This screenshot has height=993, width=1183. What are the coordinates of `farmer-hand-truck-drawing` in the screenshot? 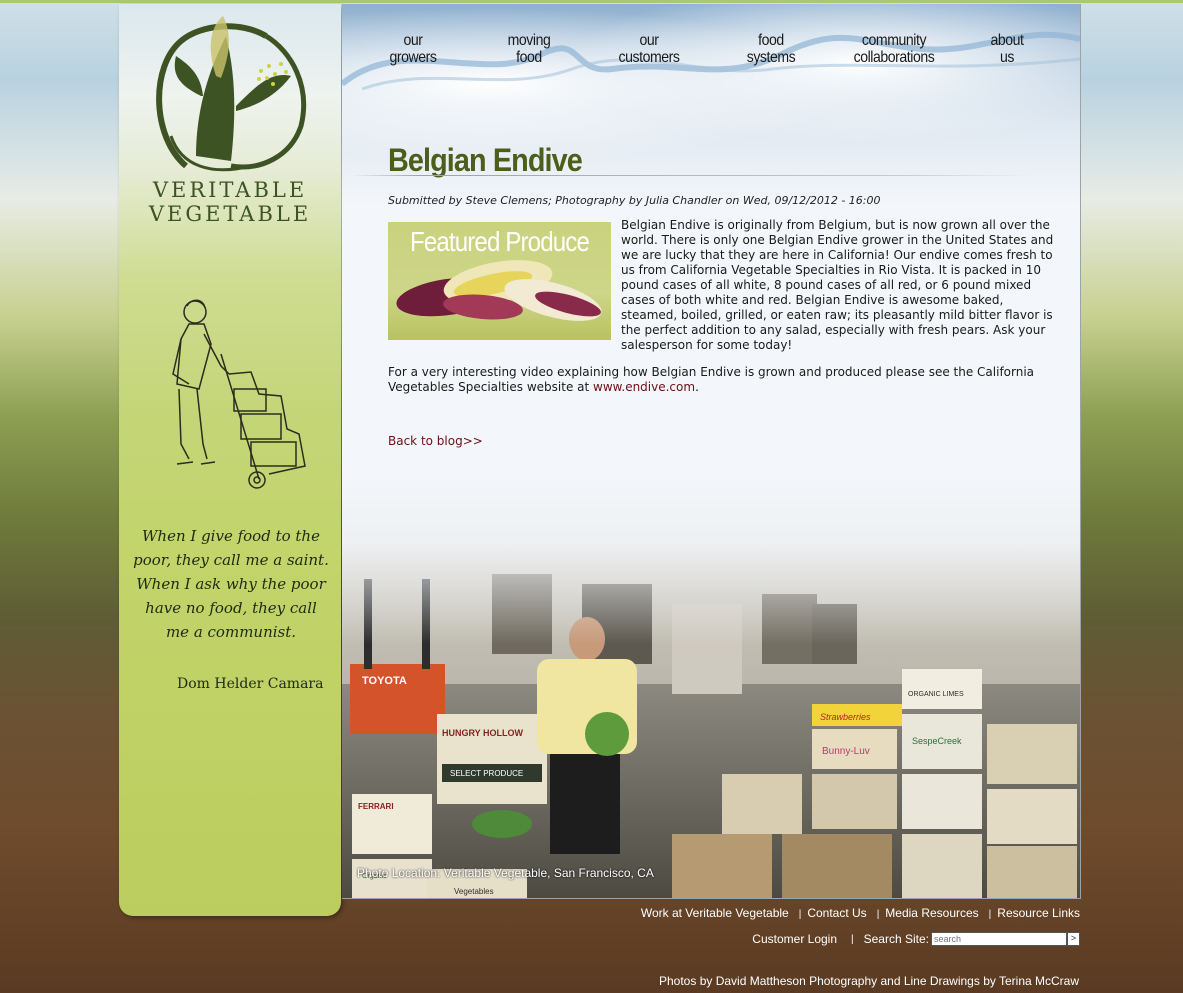 It's located at (239, 394).